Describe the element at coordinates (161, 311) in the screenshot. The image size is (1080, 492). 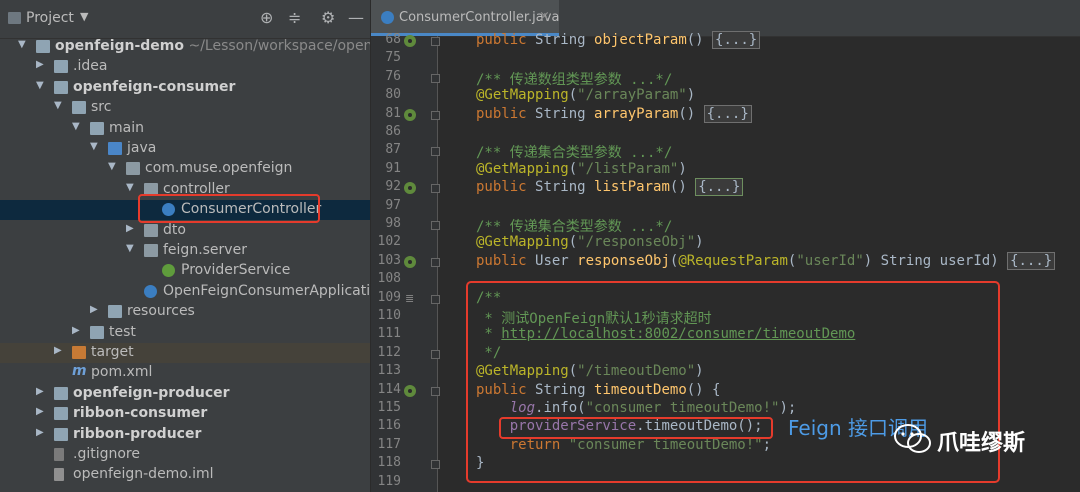
I see `tree-item-label: resources` at that location.